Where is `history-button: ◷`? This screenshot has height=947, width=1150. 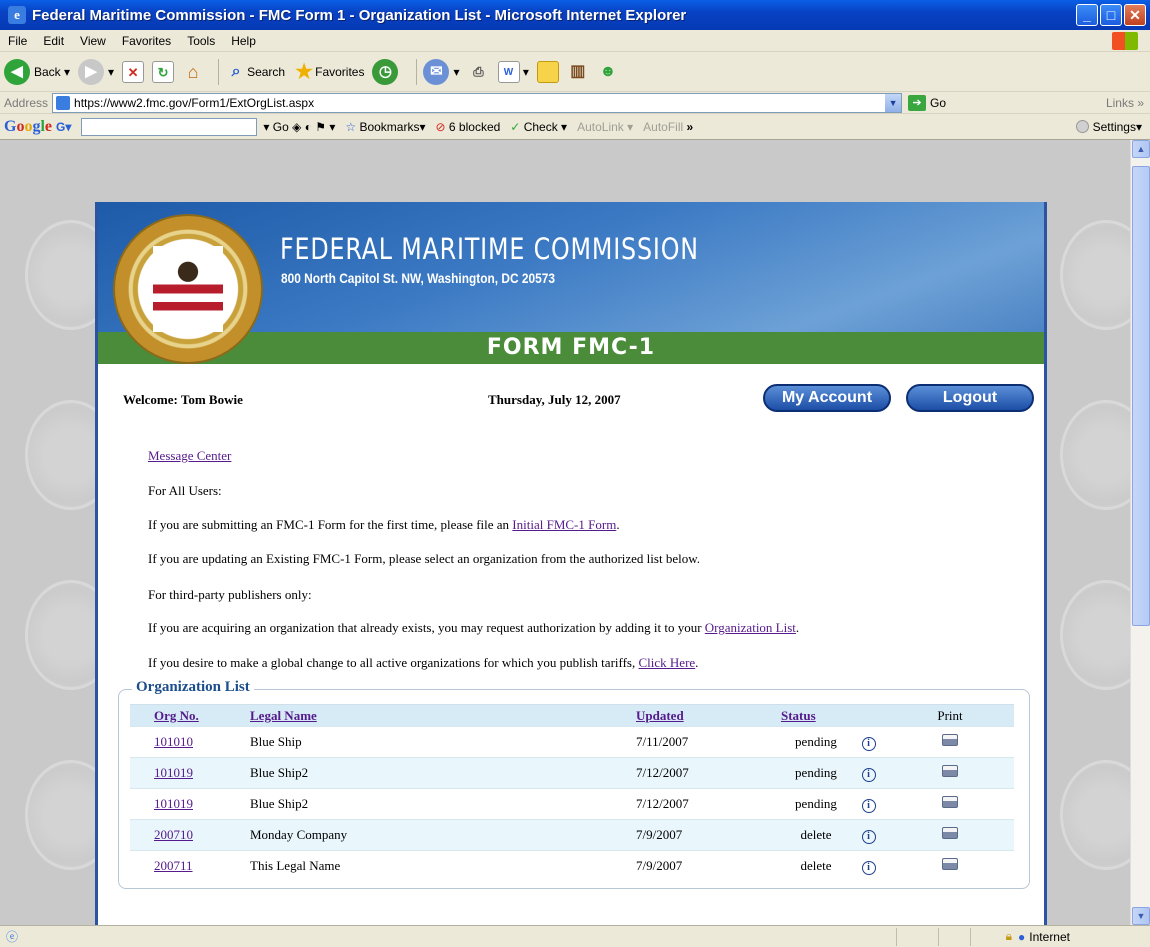
history-button: ◷ is located at coordinates (387, 71).